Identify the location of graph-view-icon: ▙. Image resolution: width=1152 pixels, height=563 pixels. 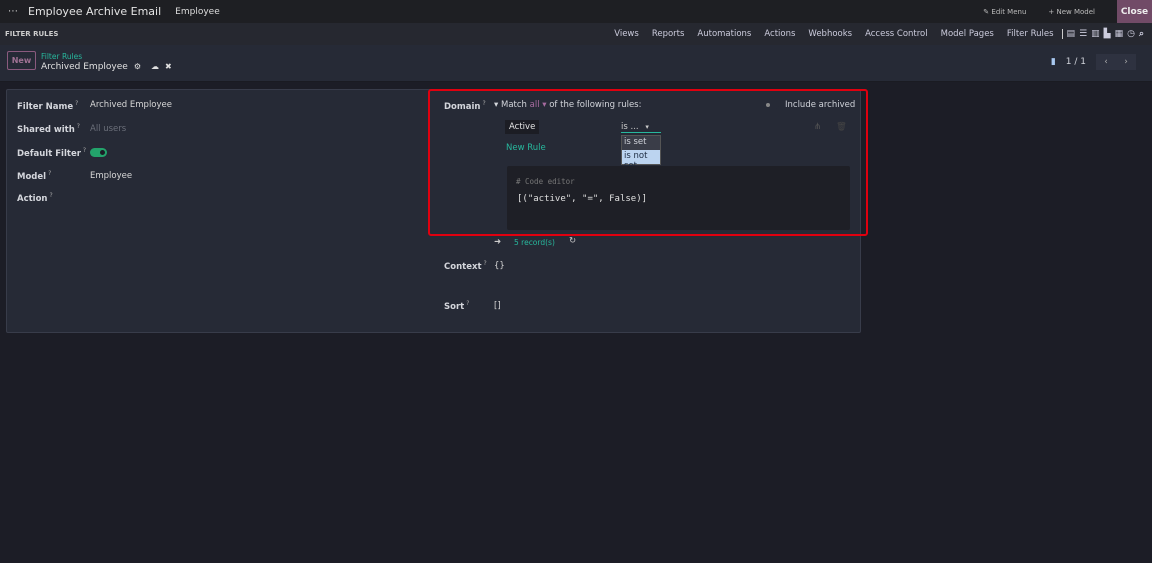
(1107, 34).